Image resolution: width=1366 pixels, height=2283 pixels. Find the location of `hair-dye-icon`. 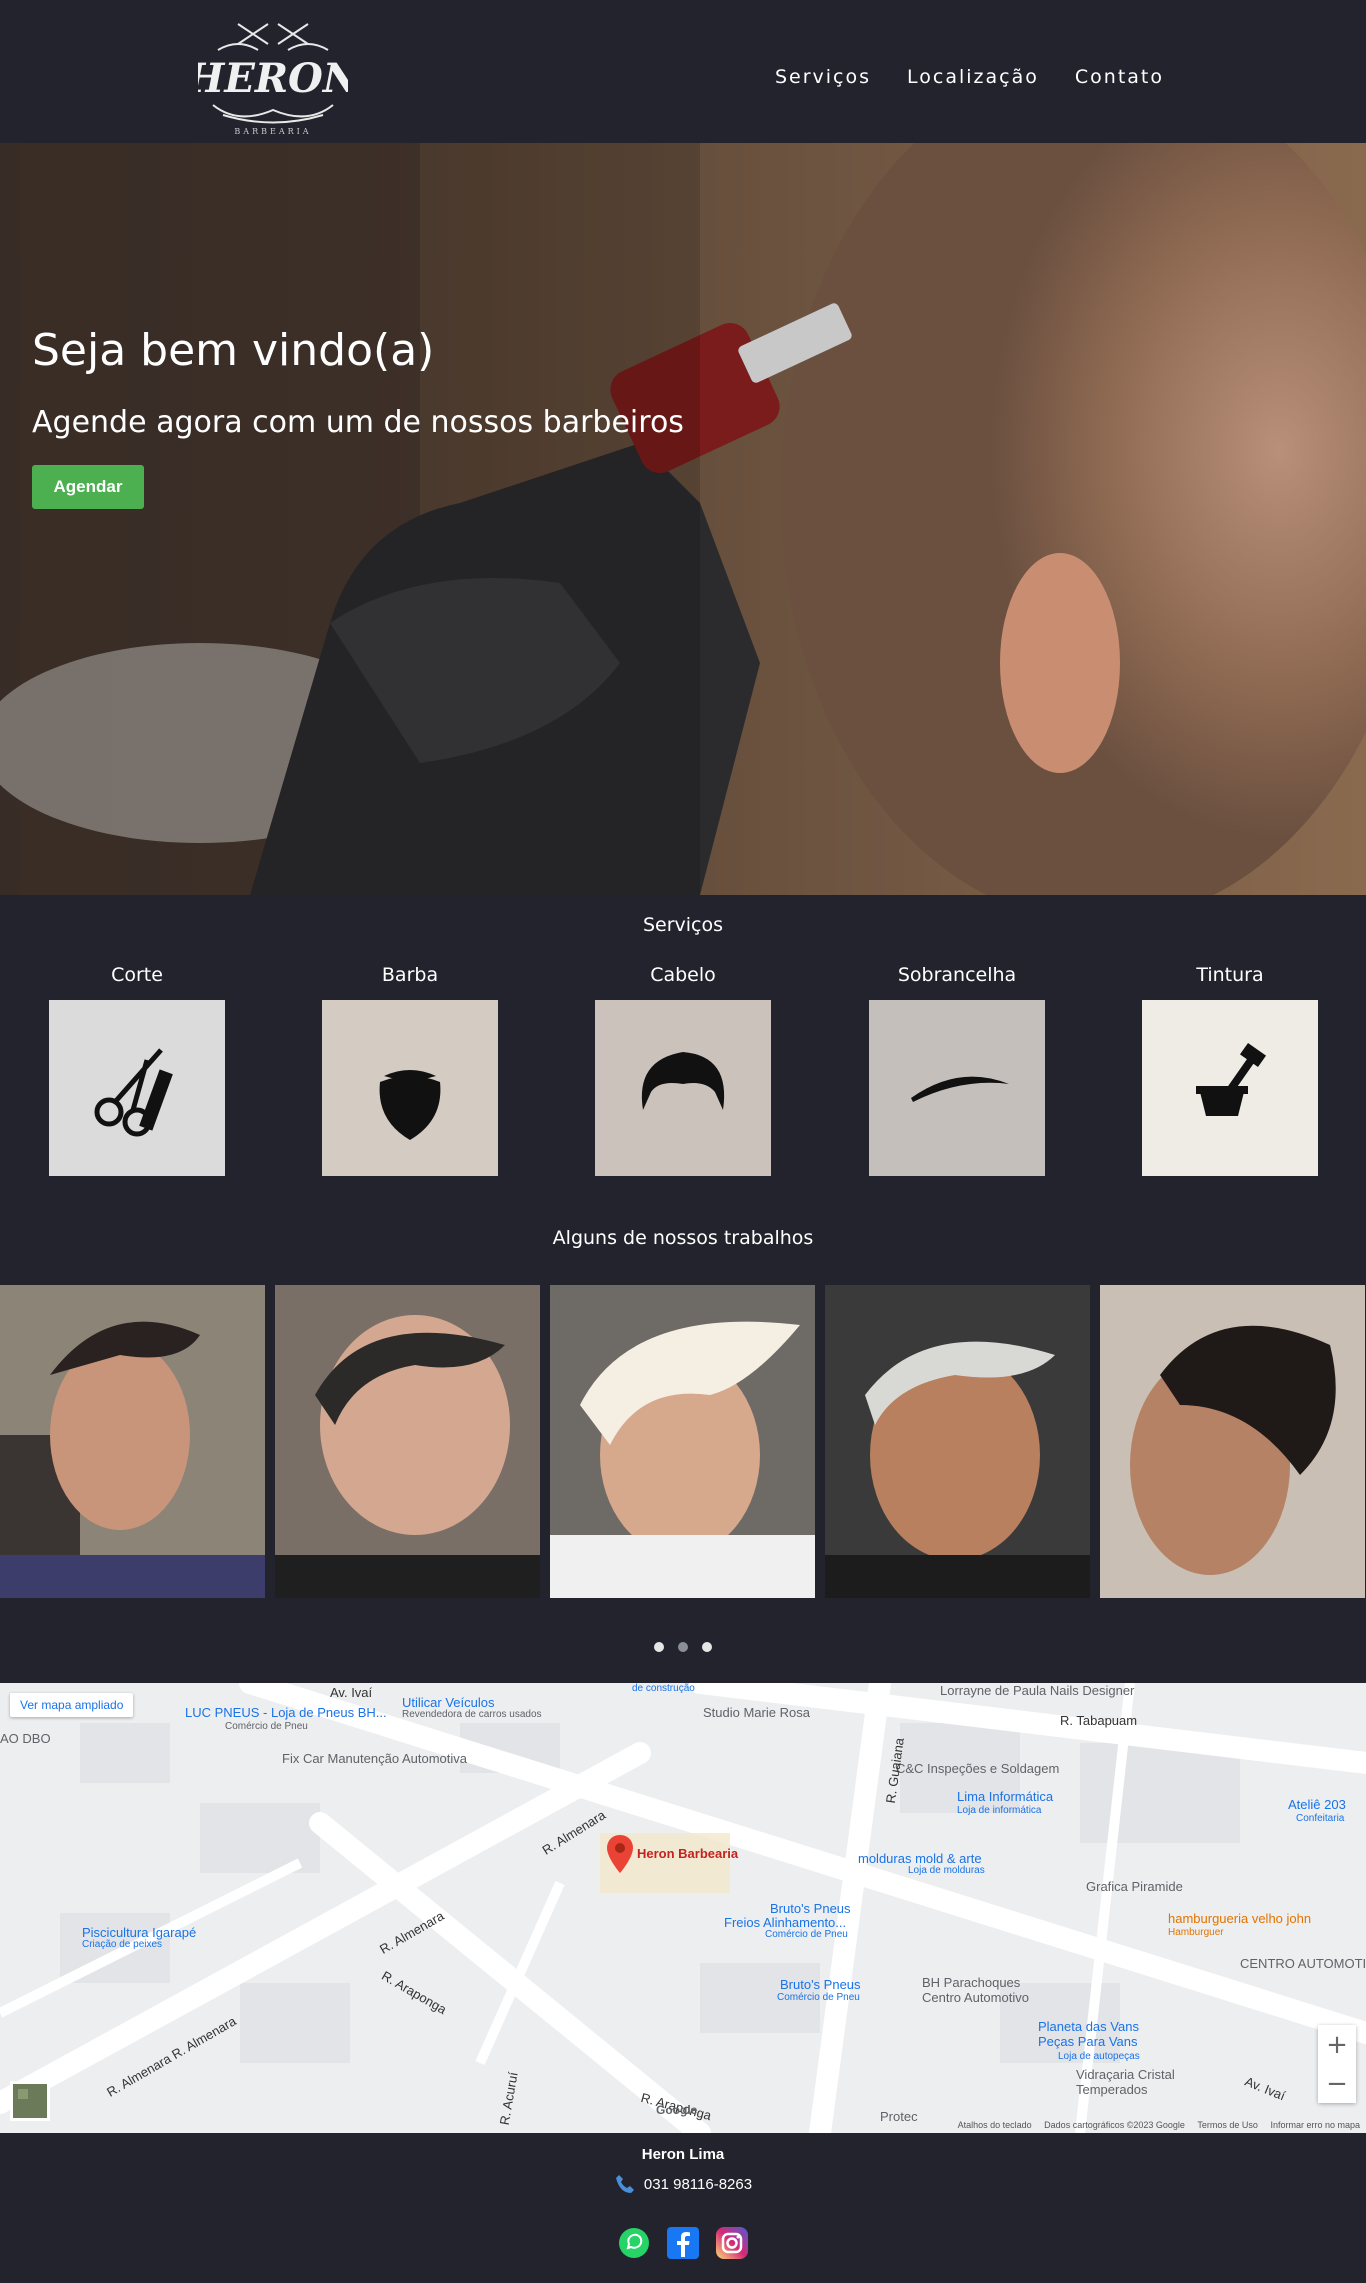

hair-dye-icon is located at coordinates (1230, 1088).